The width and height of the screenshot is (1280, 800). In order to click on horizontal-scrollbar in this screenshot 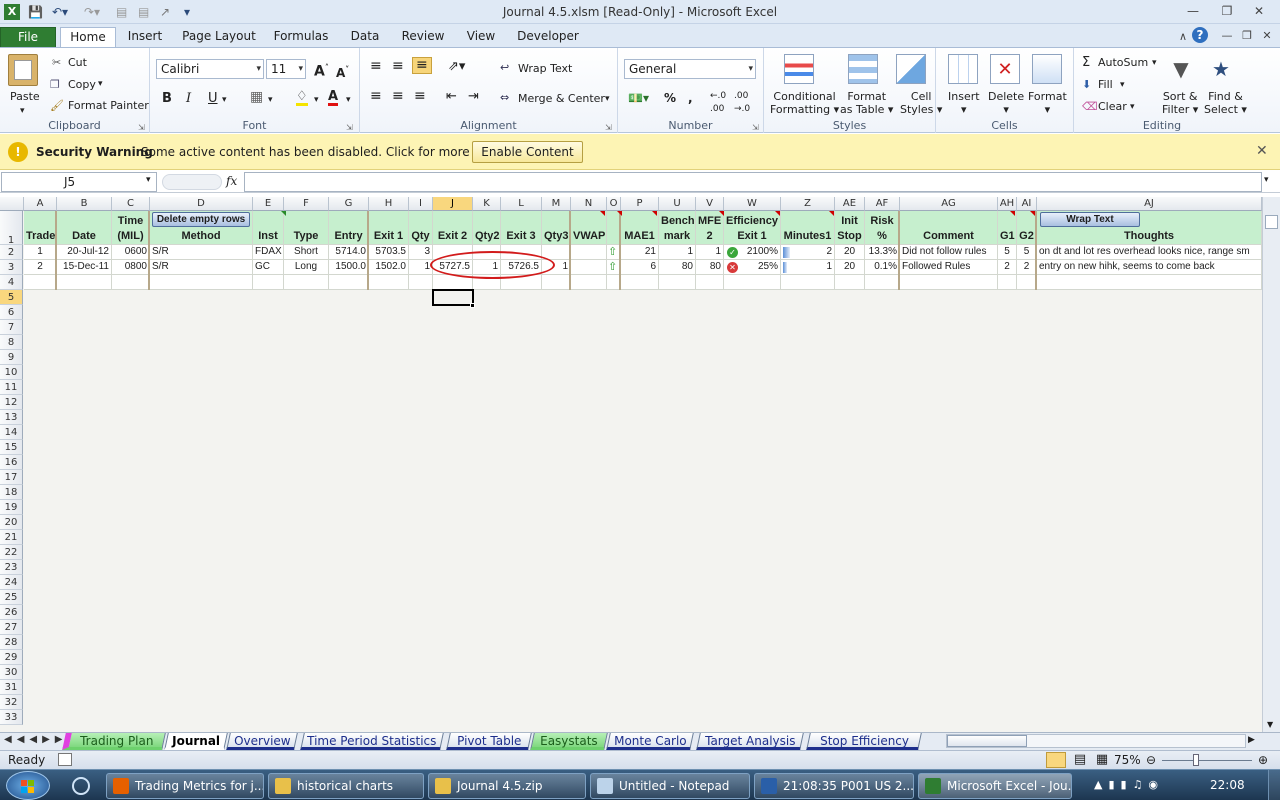, I will do `click(1096, 741)`.